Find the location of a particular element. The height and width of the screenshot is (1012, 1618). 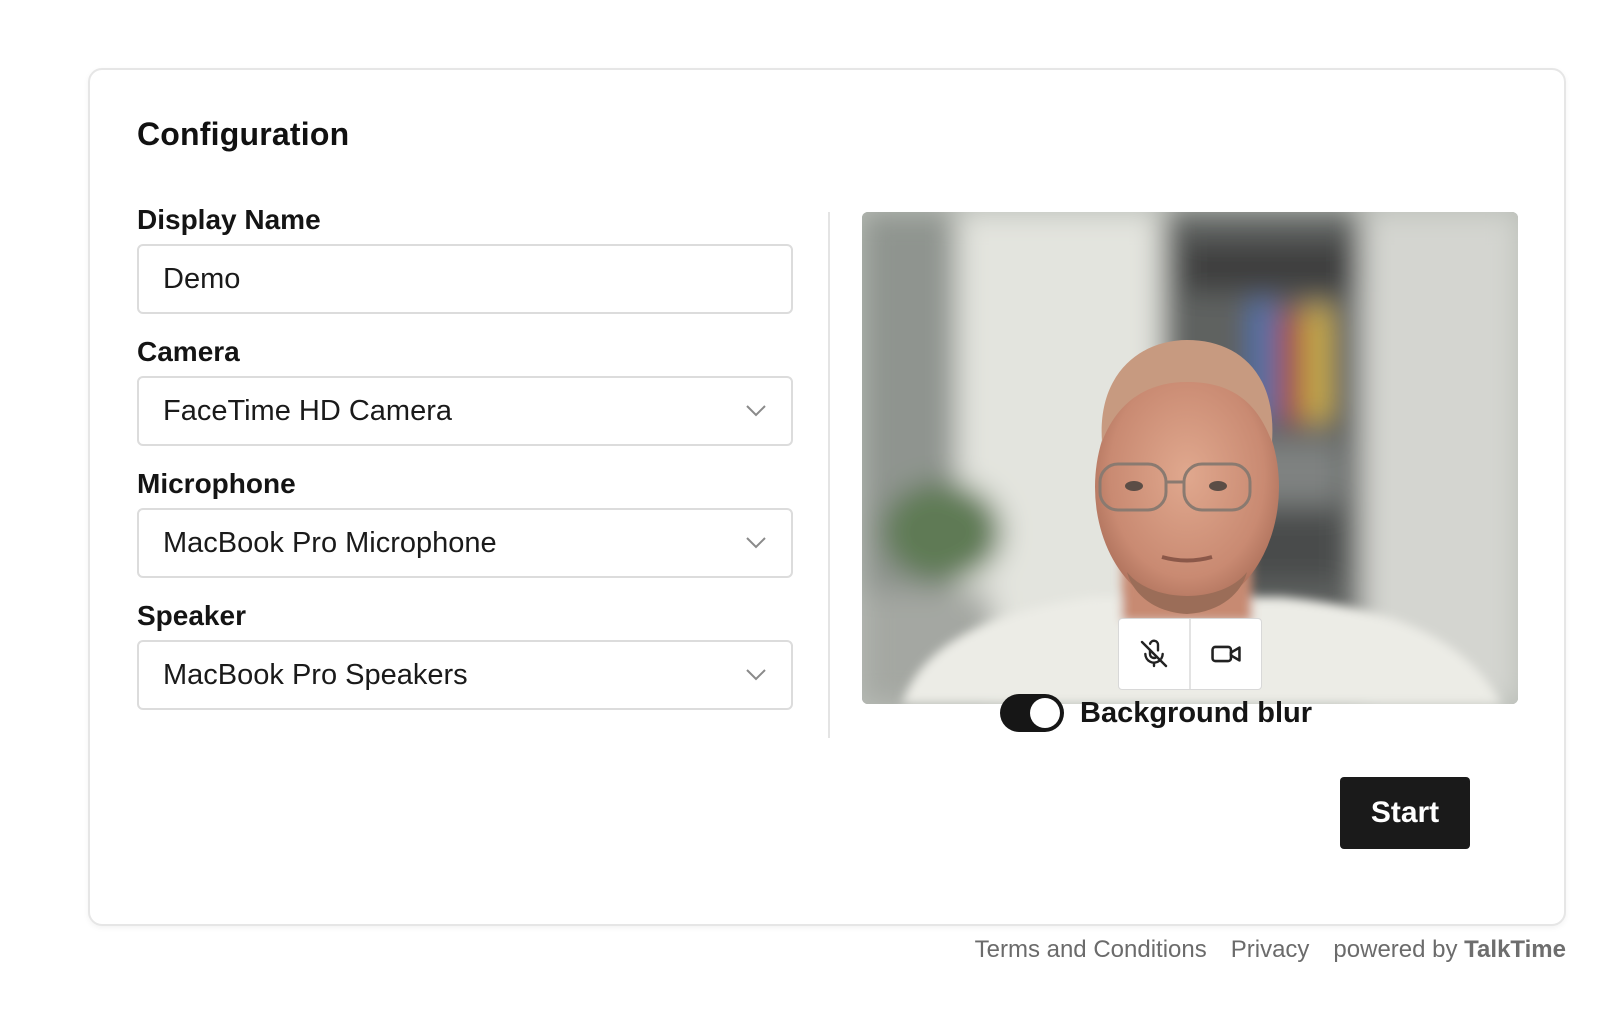

microphone-label: Microphone is located at coordinates (216, 483).